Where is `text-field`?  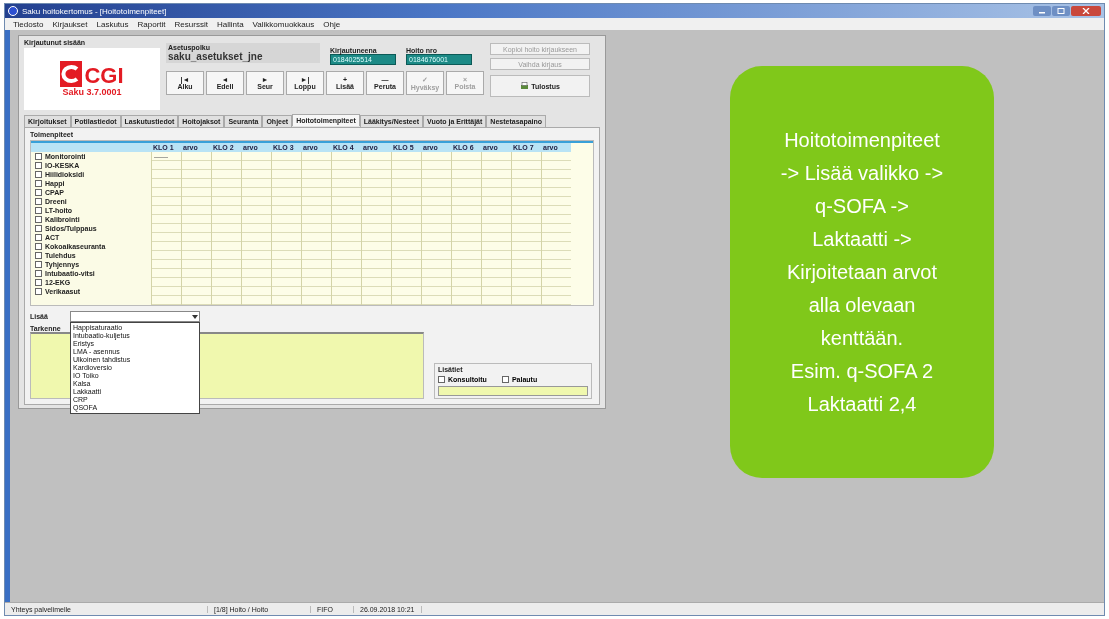
text-field is located at coordinates (513, 391).